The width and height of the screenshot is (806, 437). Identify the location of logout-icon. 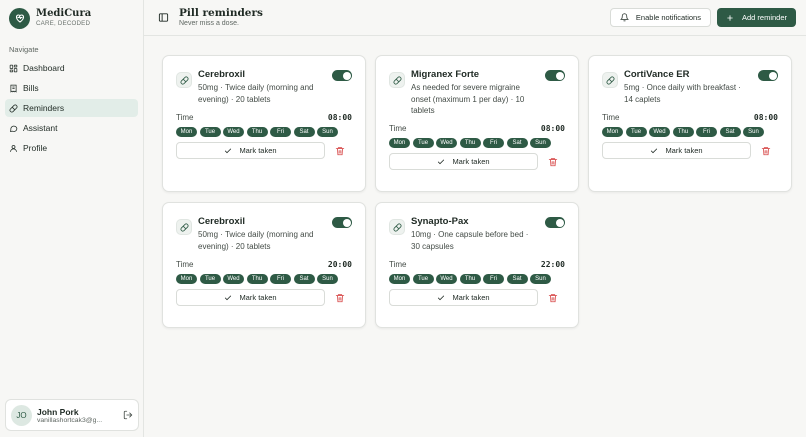
(128, 415).